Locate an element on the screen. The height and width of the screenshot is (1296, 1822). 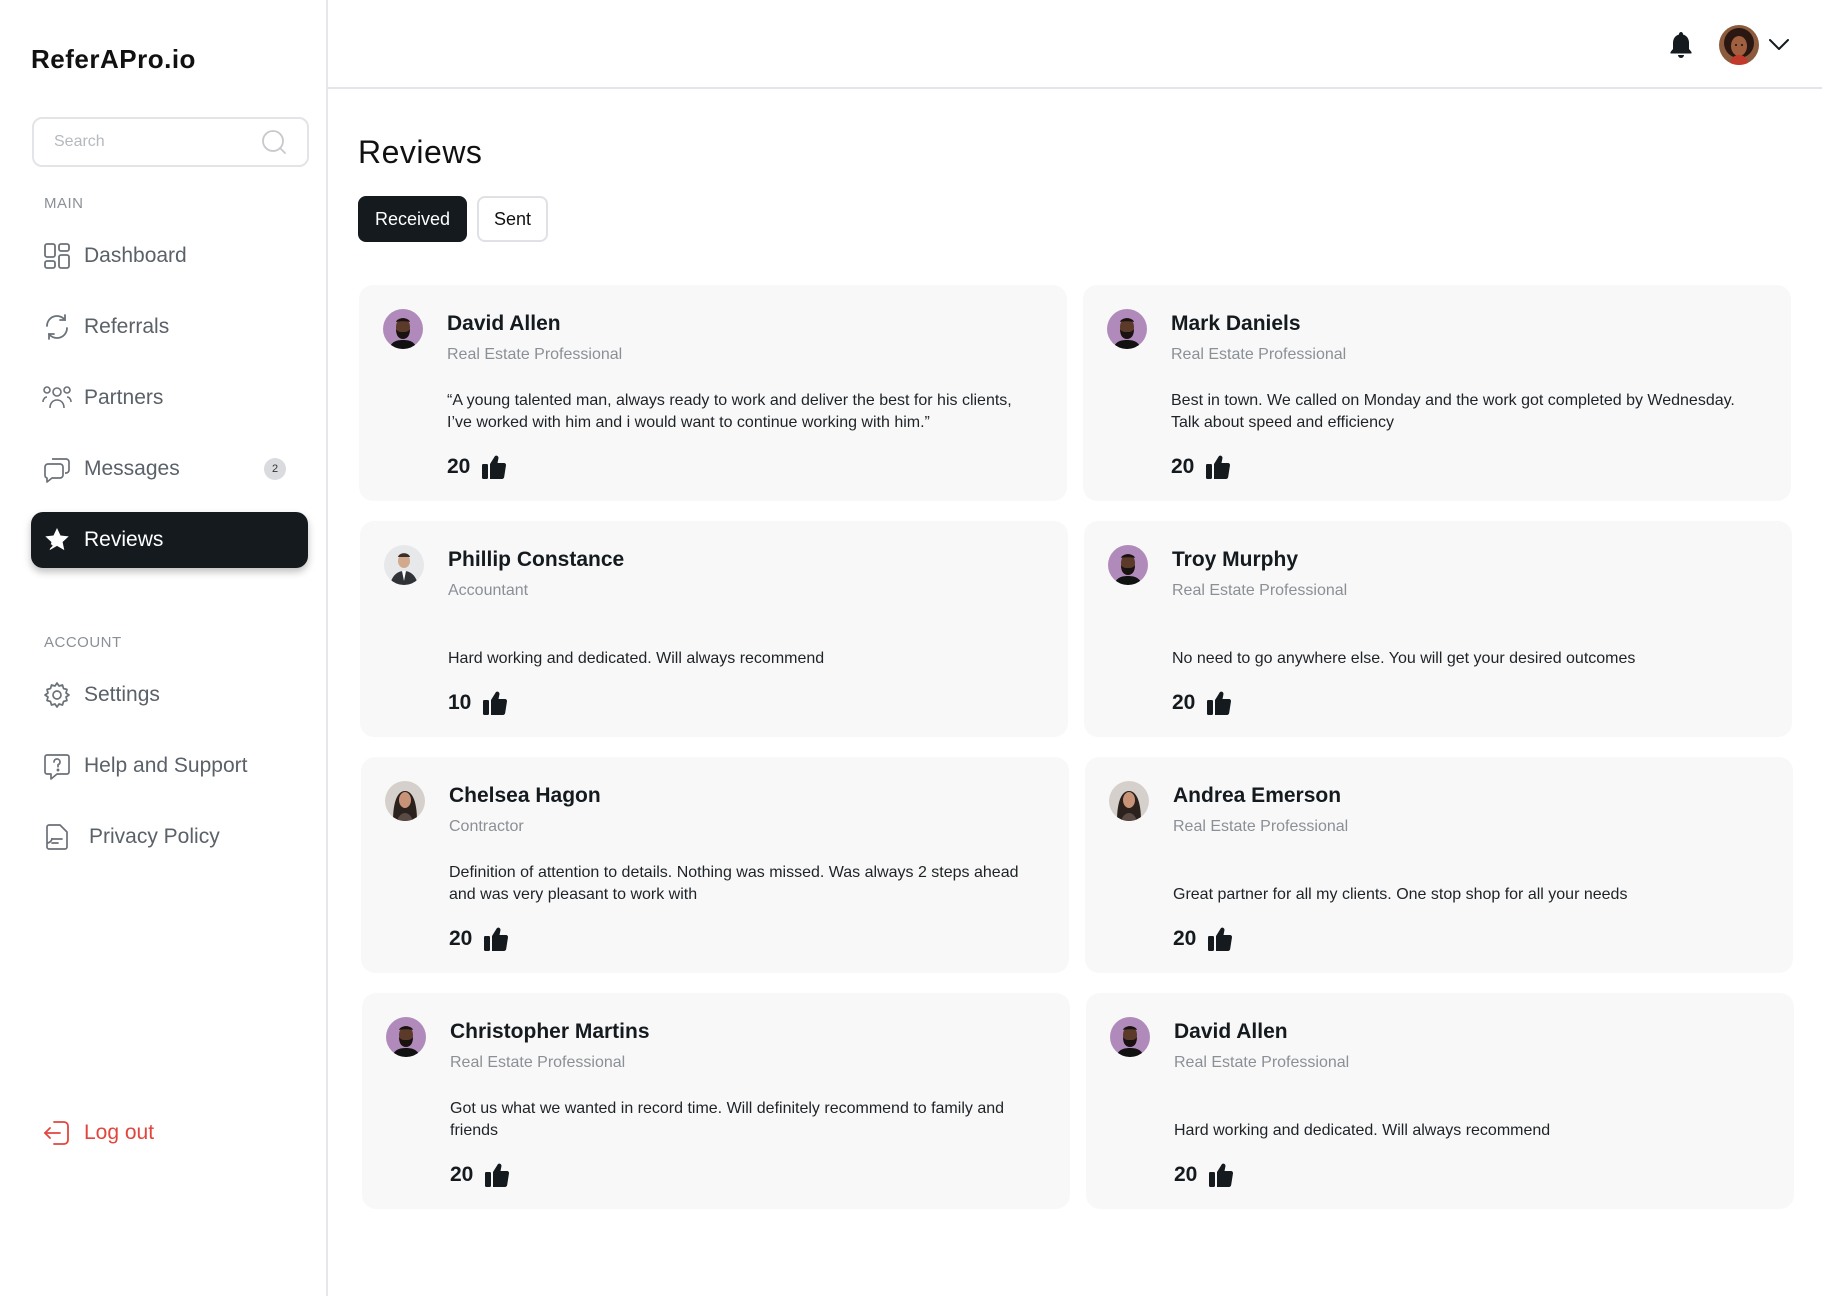
sidebar-item-label: Dashboard is located at coordinates (135, 255).